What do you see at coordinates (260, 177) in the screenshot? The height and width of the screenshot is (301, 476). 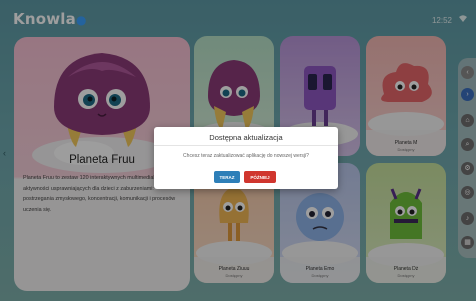 I see `update-later-button: PÓŹNIEJ` at bounding box center [260, 177].